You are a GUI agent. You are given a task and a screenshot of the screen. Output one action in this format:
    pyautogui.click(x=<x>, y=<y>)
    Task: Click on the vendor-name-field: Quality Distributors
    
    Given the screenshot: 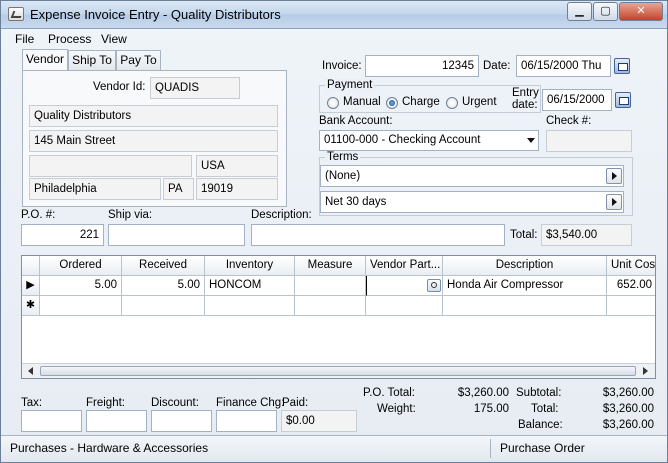 What is the action you would take?
    pyautogui.click(x=153, y=116)
    